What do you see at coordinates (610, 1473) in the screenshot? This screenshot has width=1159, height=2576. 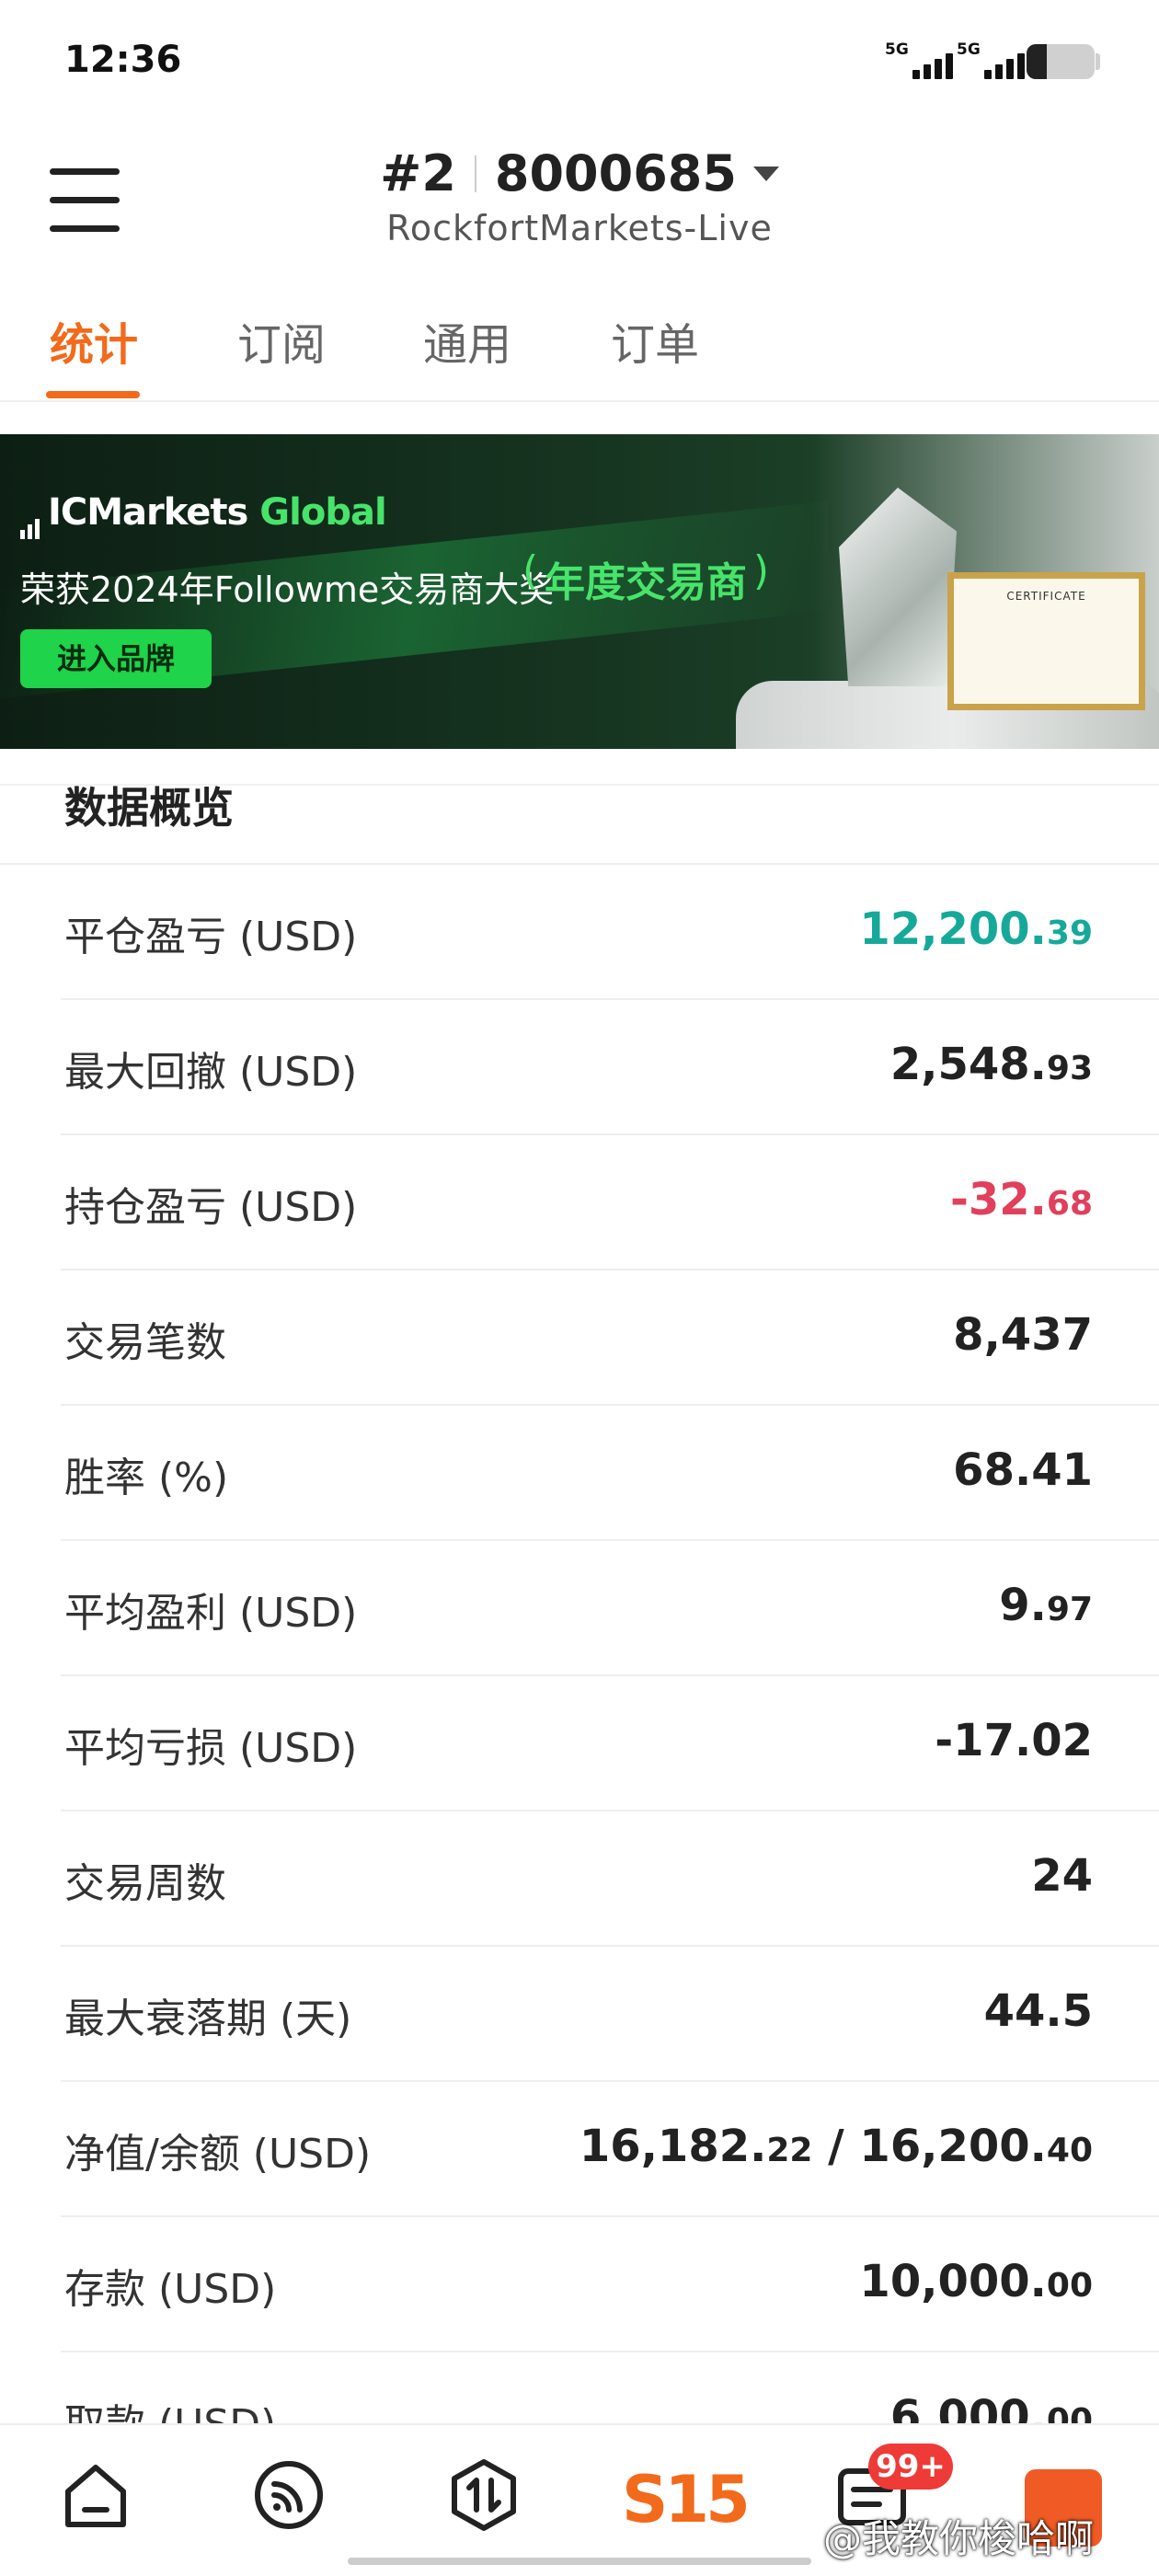 I see `stat-row: 胜率 (%) 68.41` at bounding box center [610, 1473].